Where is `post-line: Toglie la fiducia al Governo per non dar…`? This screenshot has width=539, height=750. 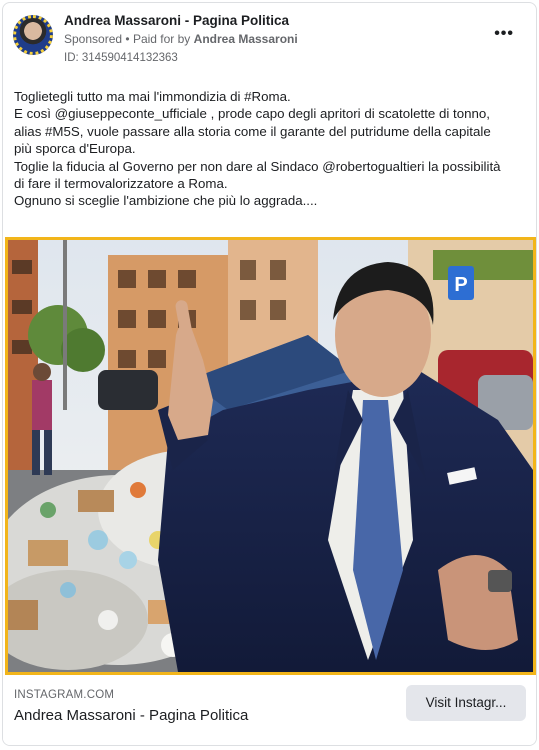
post-line: Toglie la fiducia al Governo per non dar… is located at coordinates (257, 166).